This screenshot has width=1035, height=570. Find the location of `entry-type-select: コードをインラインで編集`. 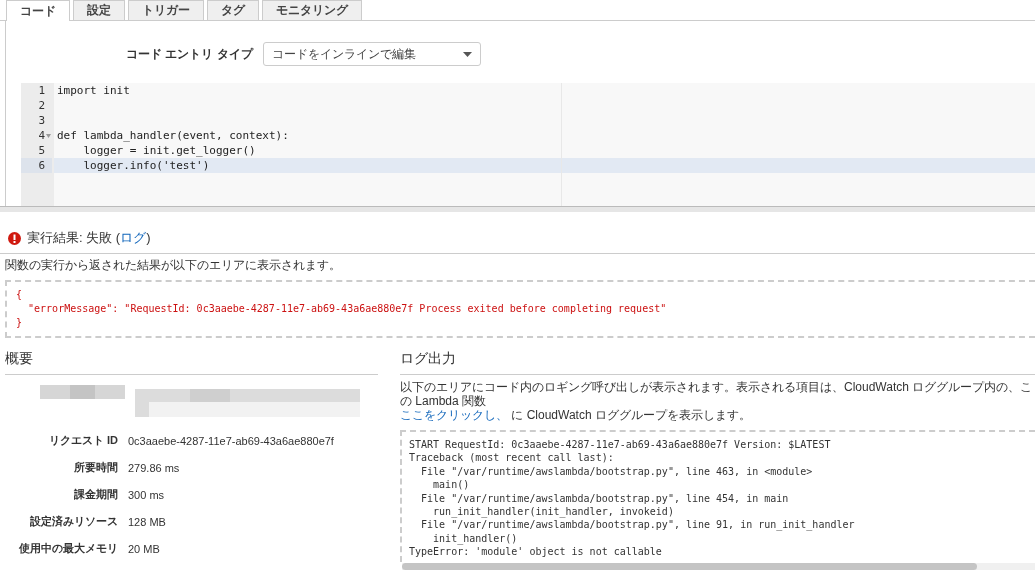

entry-type-select: コードをインラインで編集 is located at coordinates (371, 54).